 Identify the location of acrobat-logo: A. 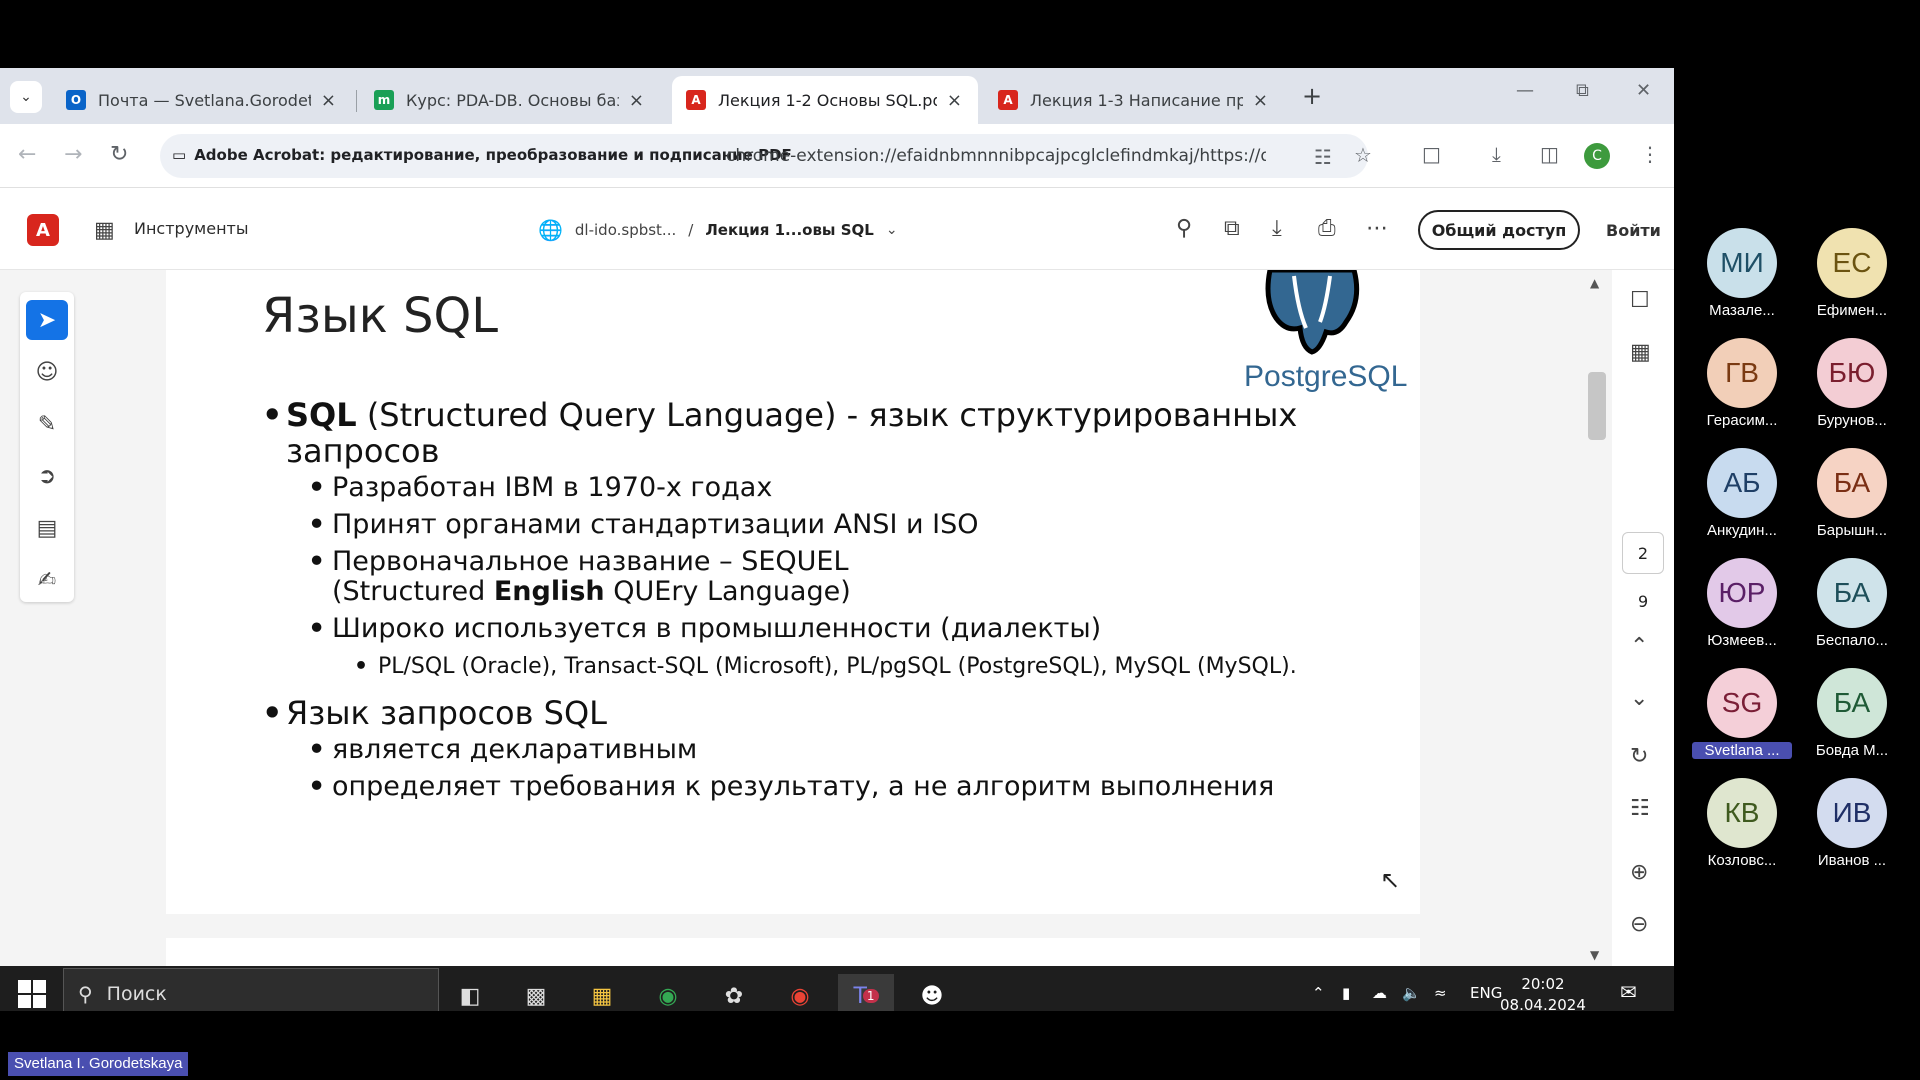
(43, 230).